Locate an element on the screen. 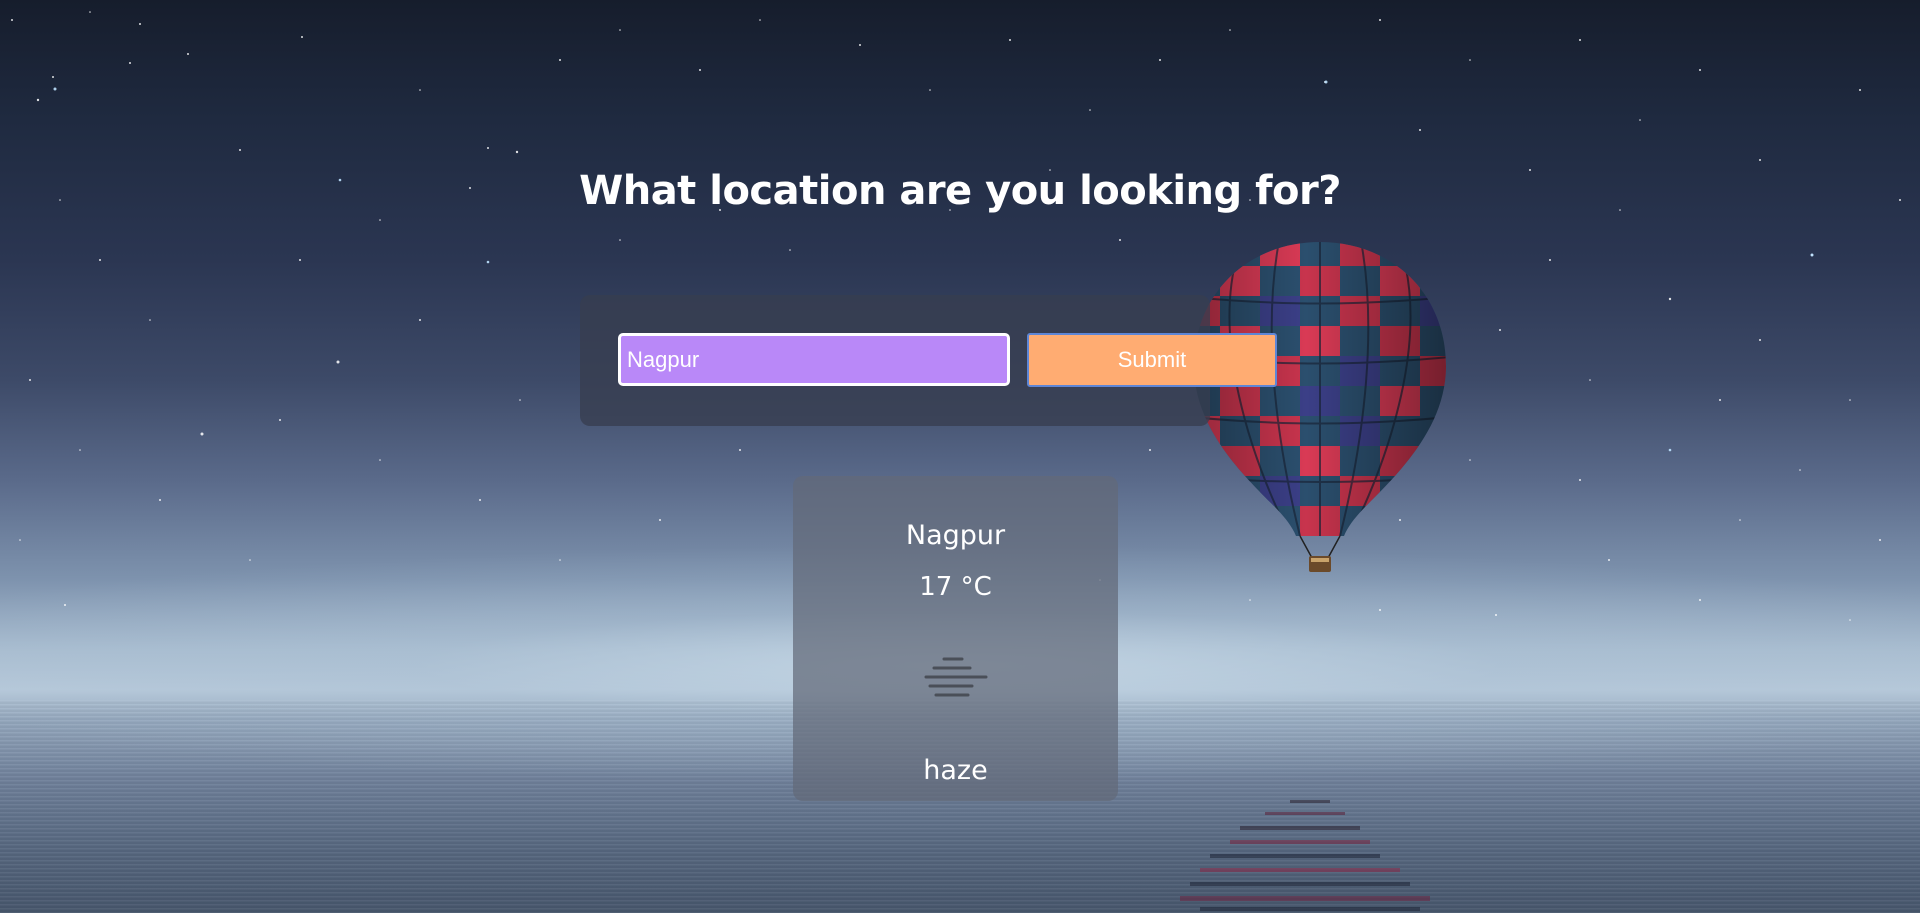 The image size is (1920, 913). submit-button: Submit is located at coordinates (1152, 360).